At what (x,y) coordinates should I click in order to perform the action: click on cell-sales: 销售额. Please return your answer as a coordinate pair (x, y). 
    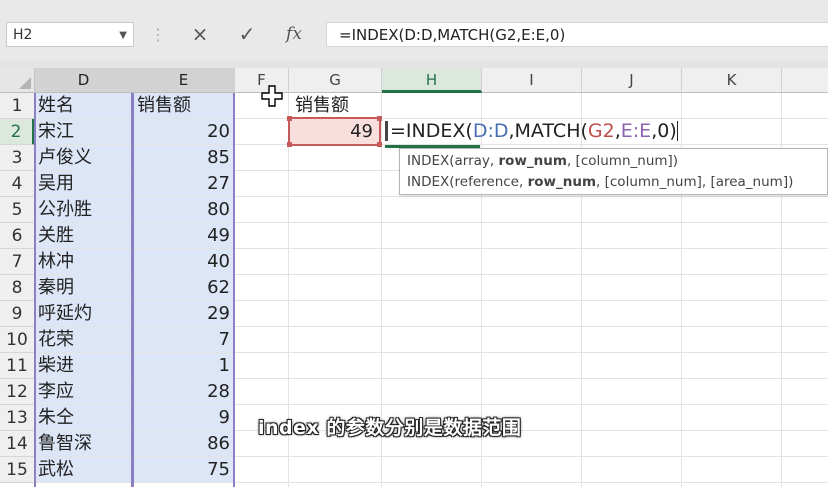
    Looking at the image, I should click on (184, 106).